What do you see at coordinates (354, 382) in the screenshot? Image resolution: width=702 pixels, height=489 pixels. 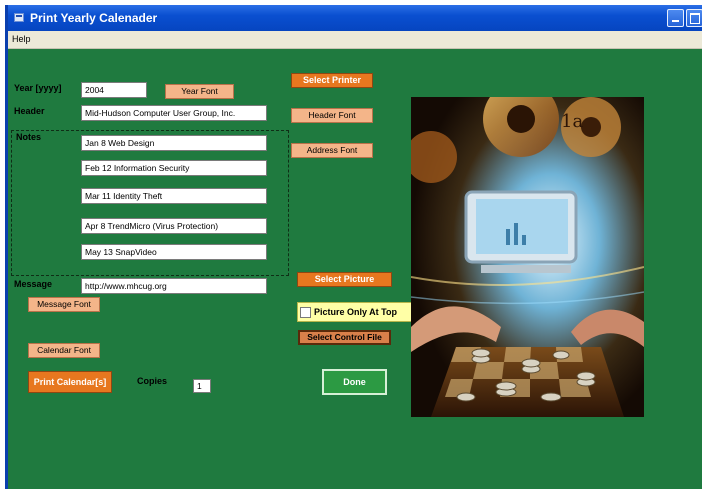 I see `done-button: Done` at bounding box center [354, 382].